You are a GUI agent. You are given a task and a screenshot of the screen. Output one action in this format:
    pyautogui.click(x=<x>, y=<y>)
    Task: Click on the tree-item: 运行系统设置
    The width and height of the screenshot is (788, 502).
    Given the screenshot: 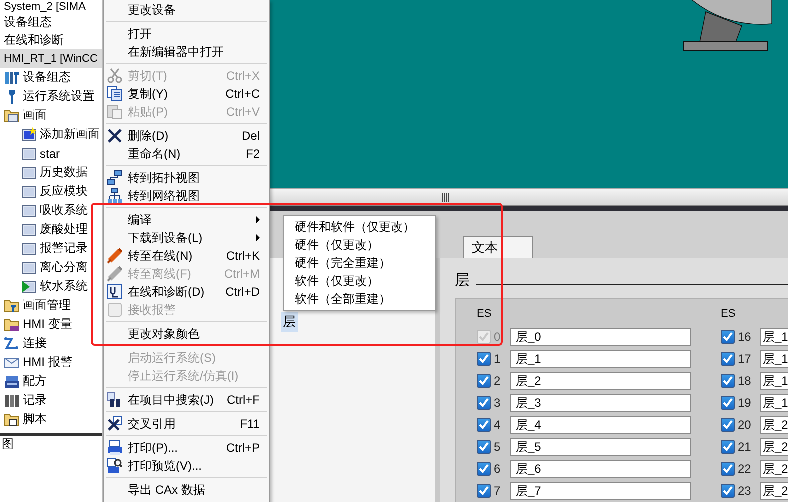 What is the action you would take?
    pyautogui.click(x=51, y=96)
    